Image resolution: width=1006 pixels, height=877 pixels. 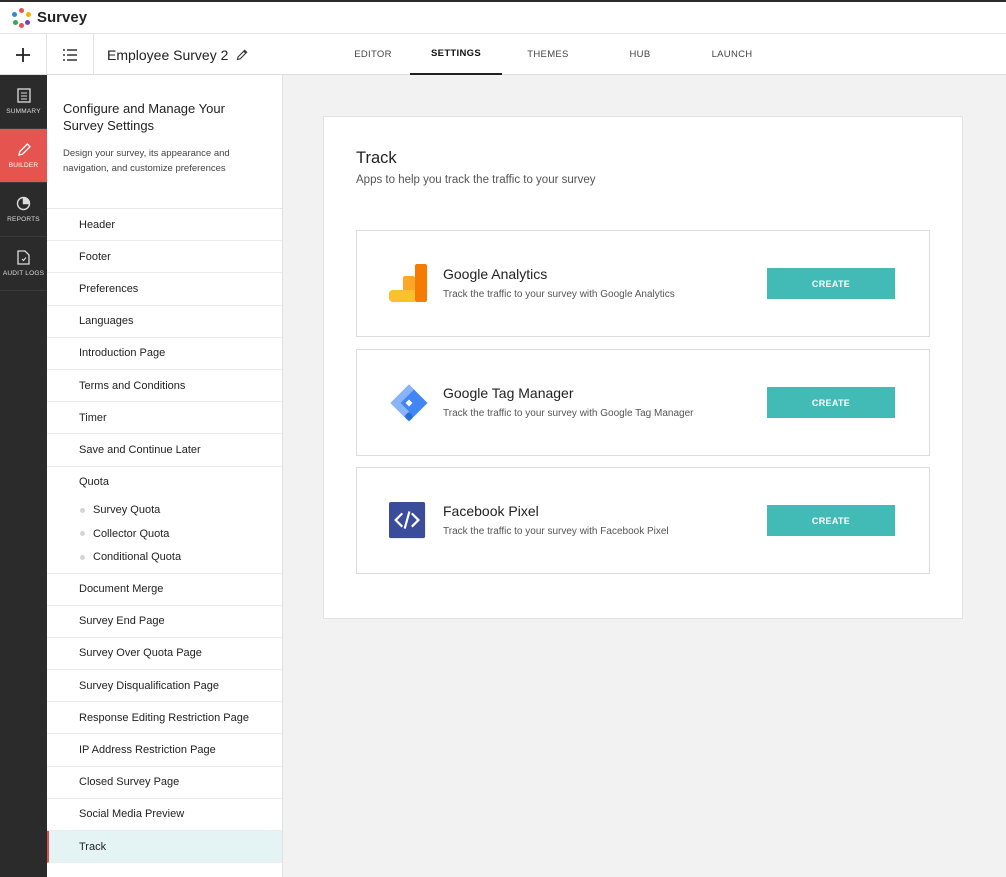 I want to click on rail-label: AUDIT LOGS, so click(x=23, y=273).